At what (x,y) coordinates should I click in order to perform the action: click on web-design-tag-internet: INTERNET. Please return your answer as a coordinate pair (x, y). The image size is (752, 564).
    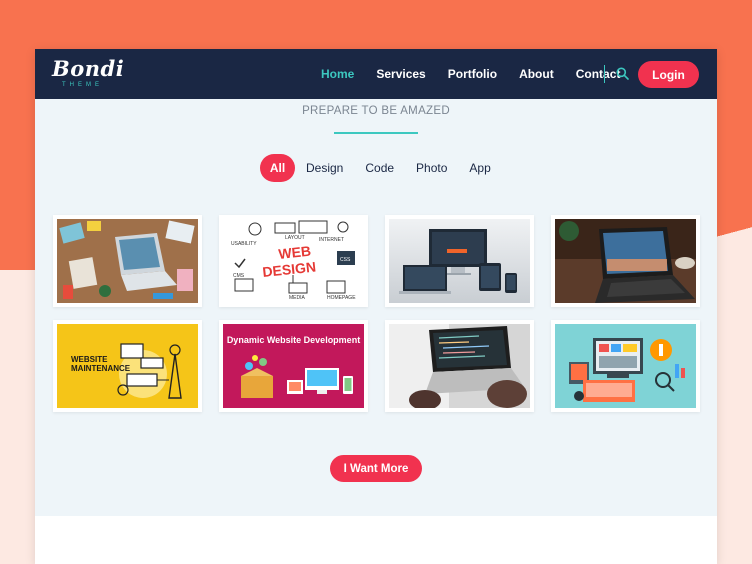
    Looking at the image, I should click on (331, 240).